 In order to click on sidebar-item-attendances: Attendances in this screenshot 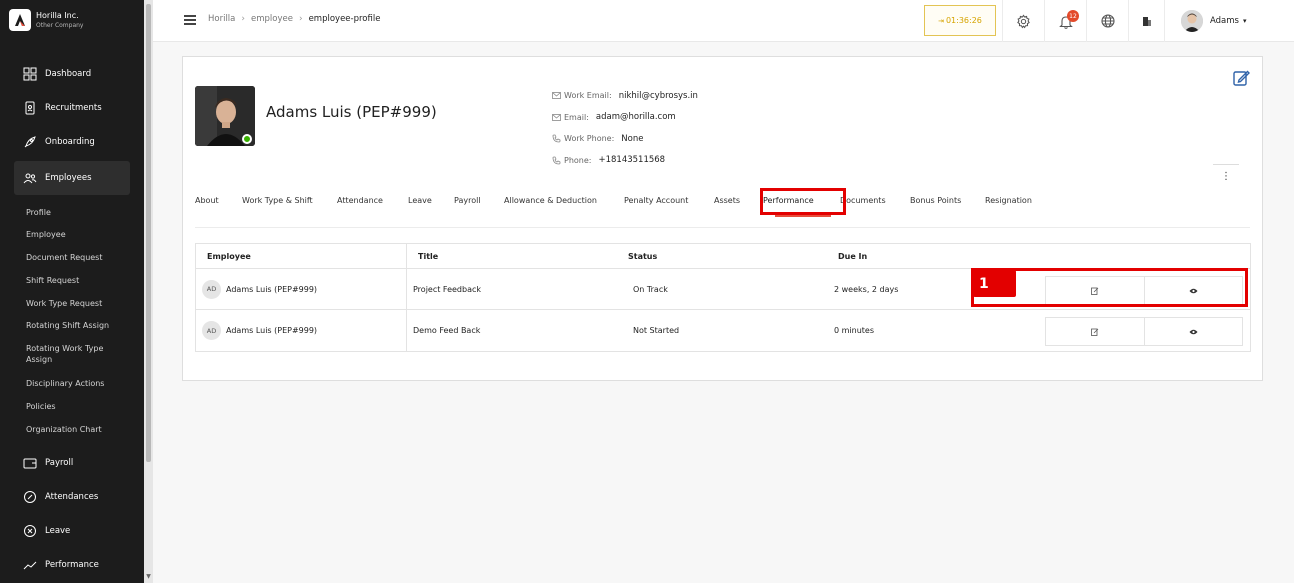, I will do `click(72, 497)`.